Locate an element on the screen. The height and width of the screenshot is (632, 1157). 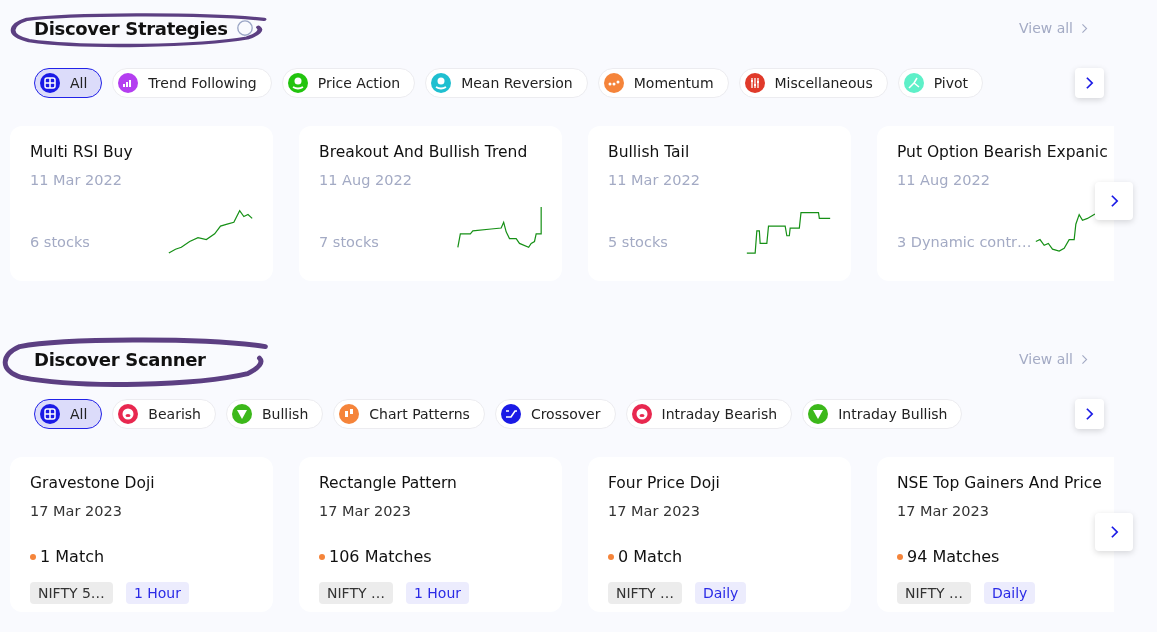
match-count: 106 Matches is located at coordinates (380, 556).